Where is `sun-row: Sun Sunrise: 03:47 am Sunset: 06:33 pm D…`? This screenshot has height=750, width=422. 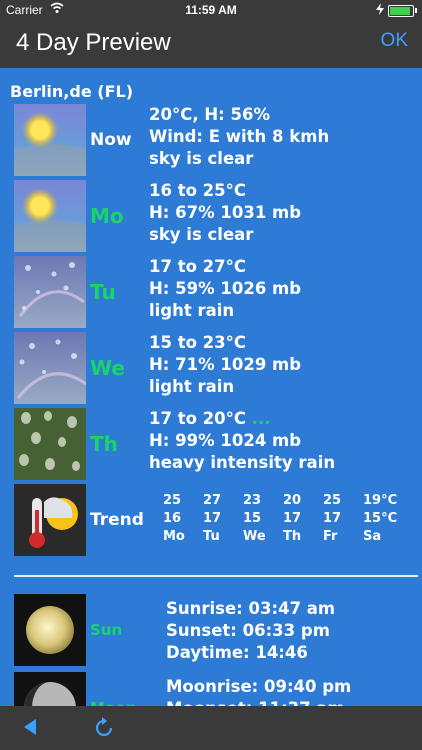 sun-row: Sun Sunrise: 03:47 am Sunset: 06:33 pm D… is located at coordinates (214, 631).